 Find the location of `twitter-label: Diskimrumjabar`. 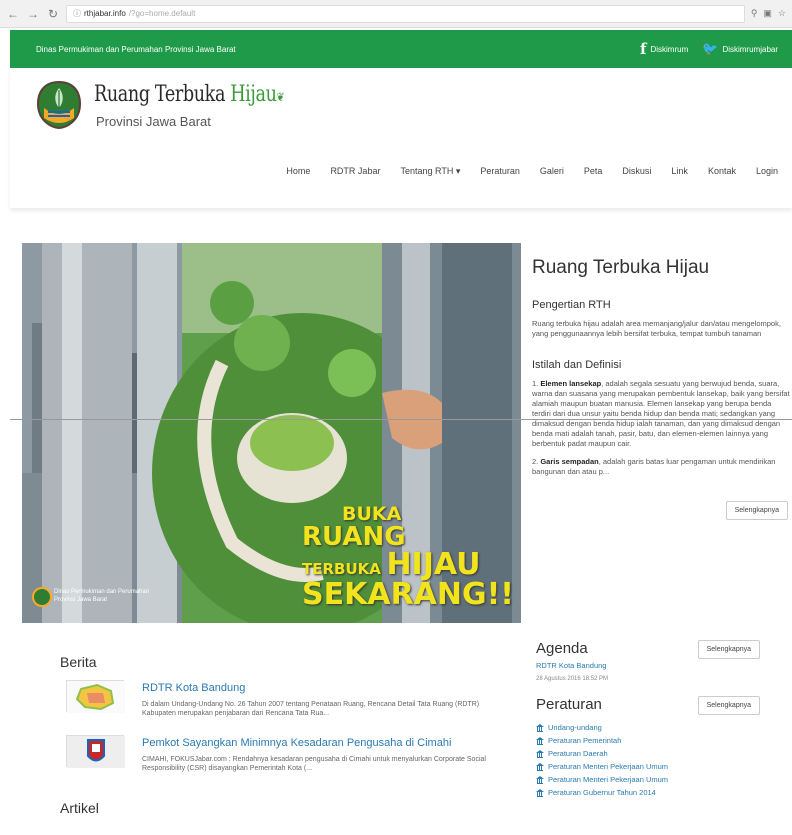

twitter-label: Diskimrumjabar is located at coordinates (750, 49).